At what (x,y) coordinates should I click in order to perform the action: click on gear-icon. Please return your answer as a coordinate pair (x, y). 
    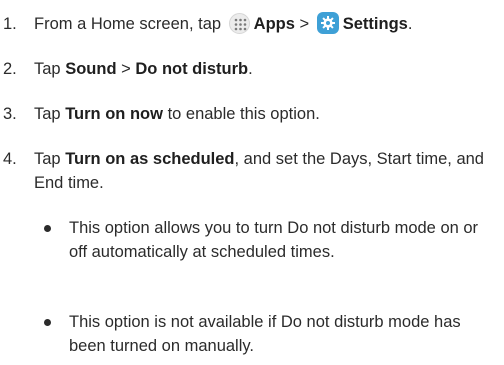
    Looking at the image, I should click on (327, 23).